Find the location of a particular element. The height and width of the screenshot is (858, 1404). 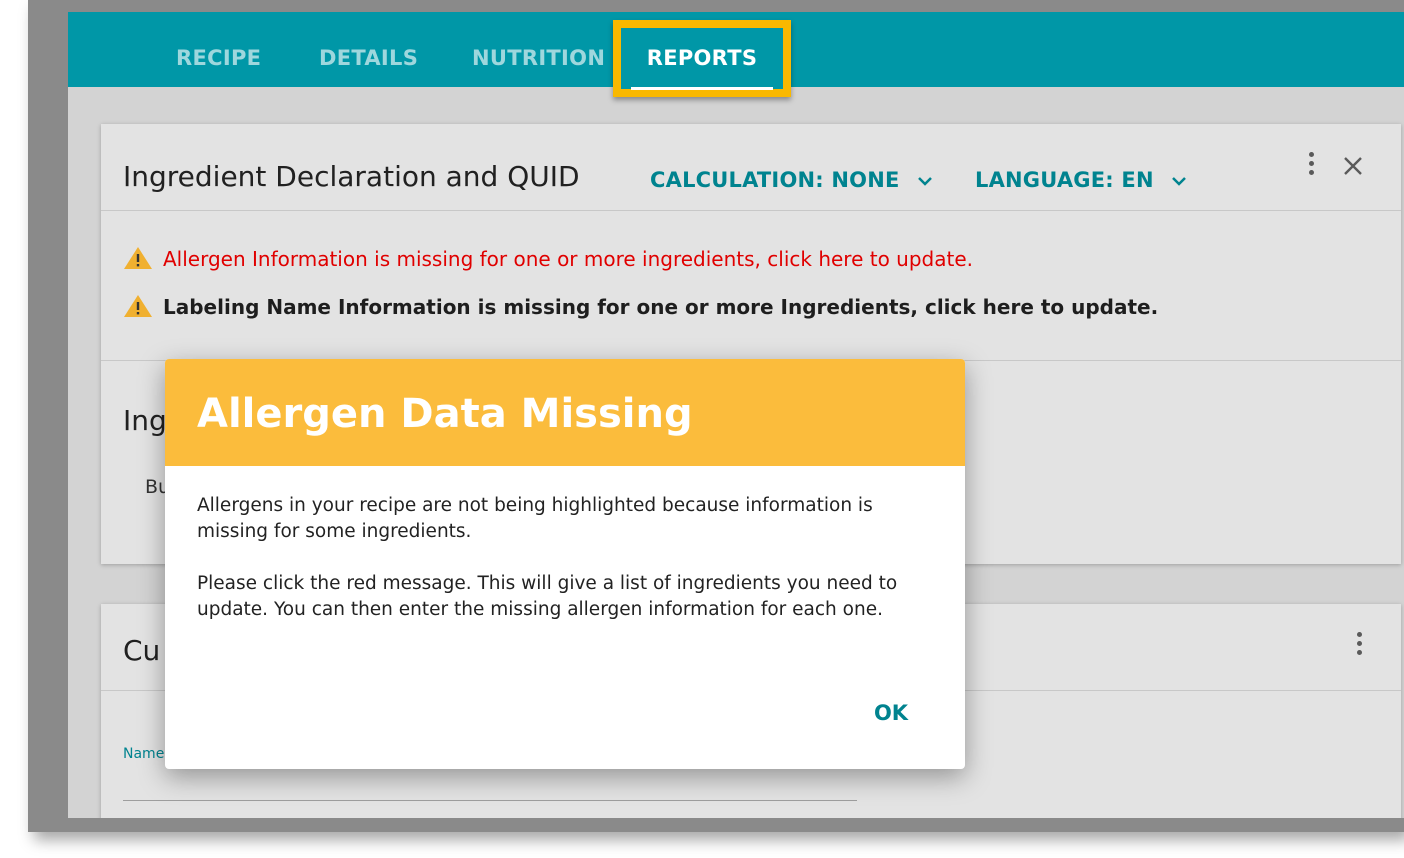

dialog-title: Allergen Data Missing is located at coordinates (445, 414).